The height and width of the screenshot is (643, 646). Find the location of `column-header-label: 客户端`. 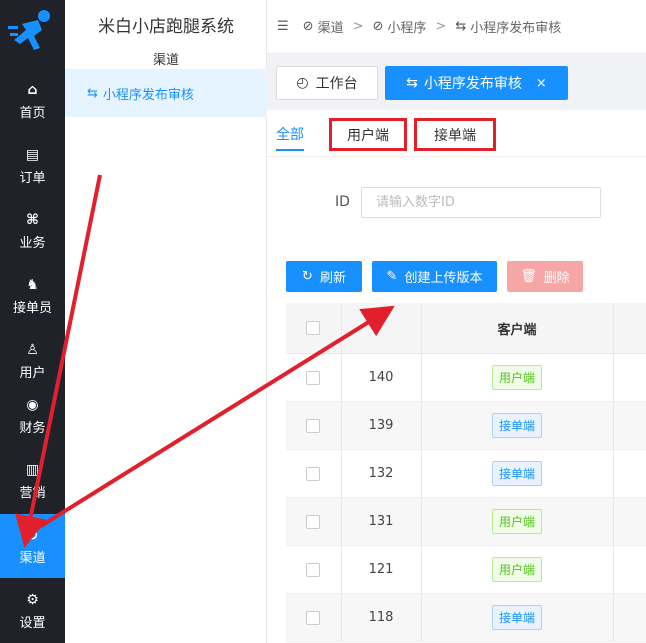

column-header-label: 客户端 is located at coordinates (517, 330).